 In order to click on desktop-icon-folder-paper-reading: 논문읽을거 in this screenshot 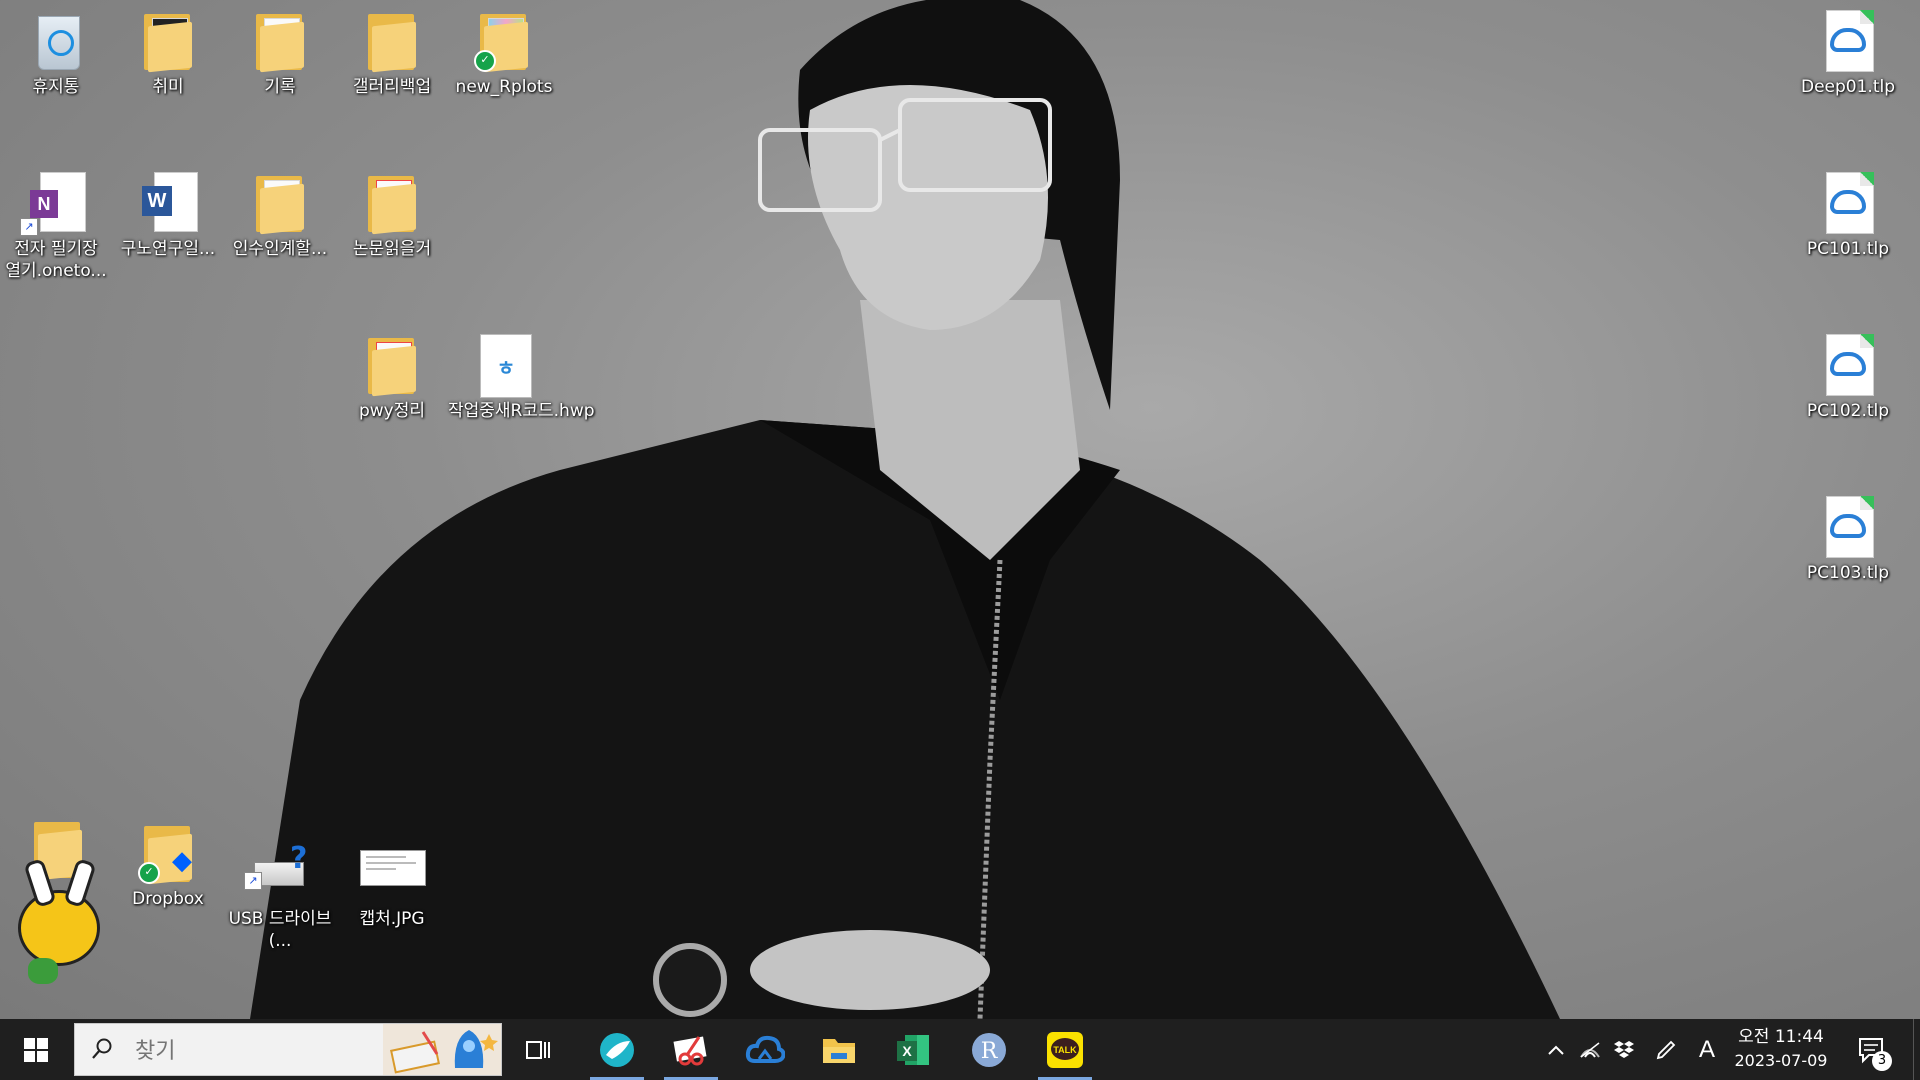, I will do `click(392, 215)`.